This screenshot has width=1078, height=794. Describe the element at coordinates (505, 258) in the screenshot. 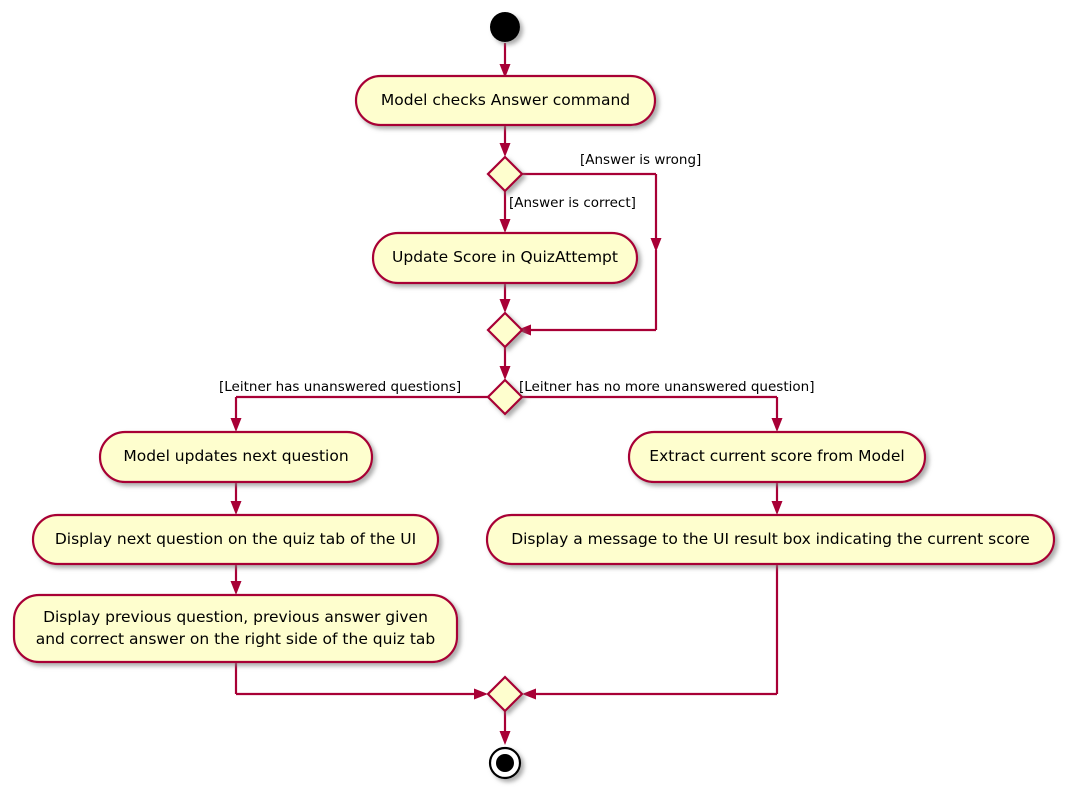

I see `activity-update-score` at that location.